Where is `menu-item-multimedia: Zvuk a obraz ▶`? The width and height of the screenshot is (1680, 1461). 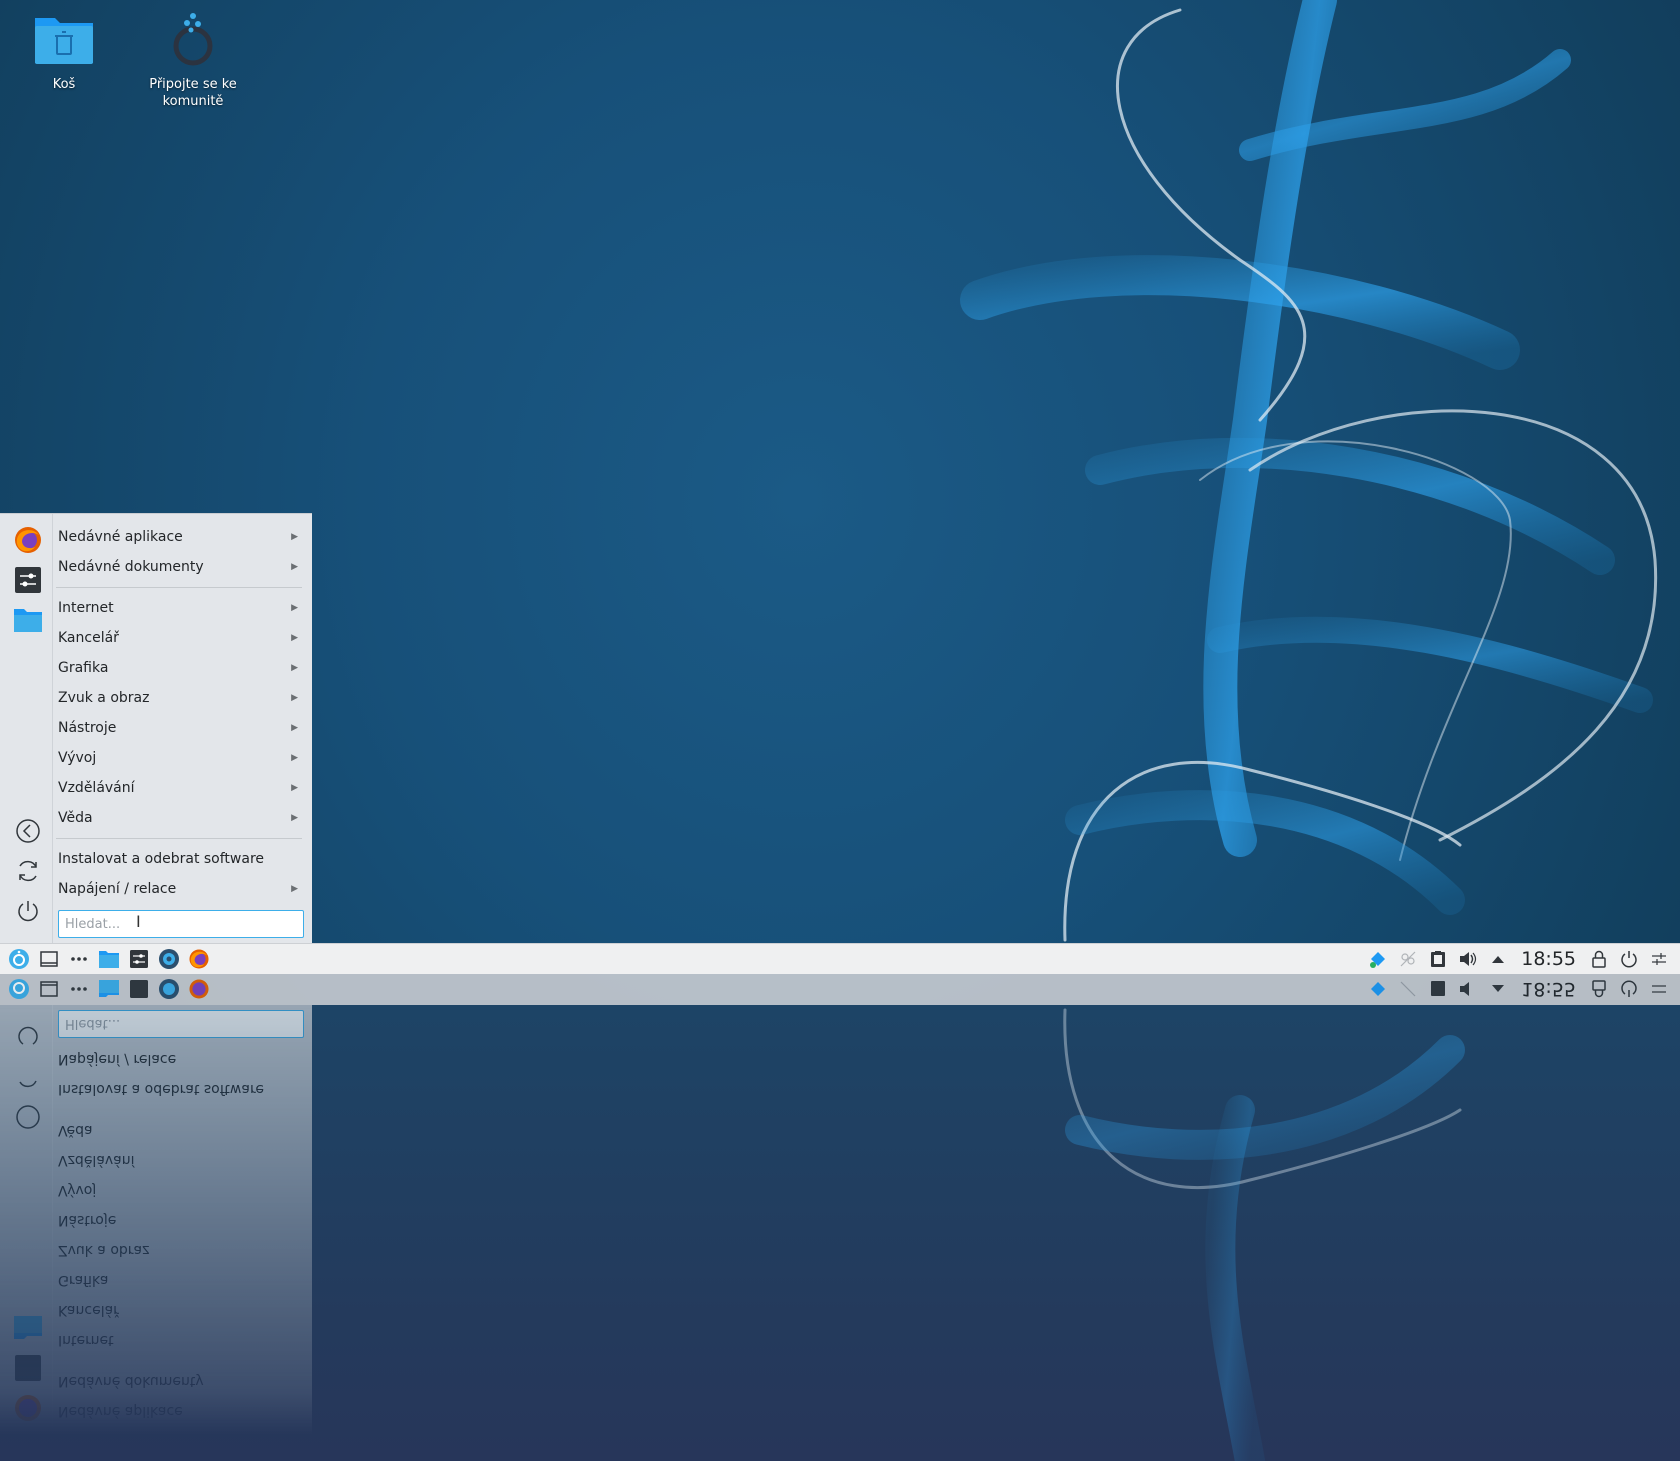 menu-item-multimedia: Zvuk a obraz ▶ is located at coordinates (179, 698).